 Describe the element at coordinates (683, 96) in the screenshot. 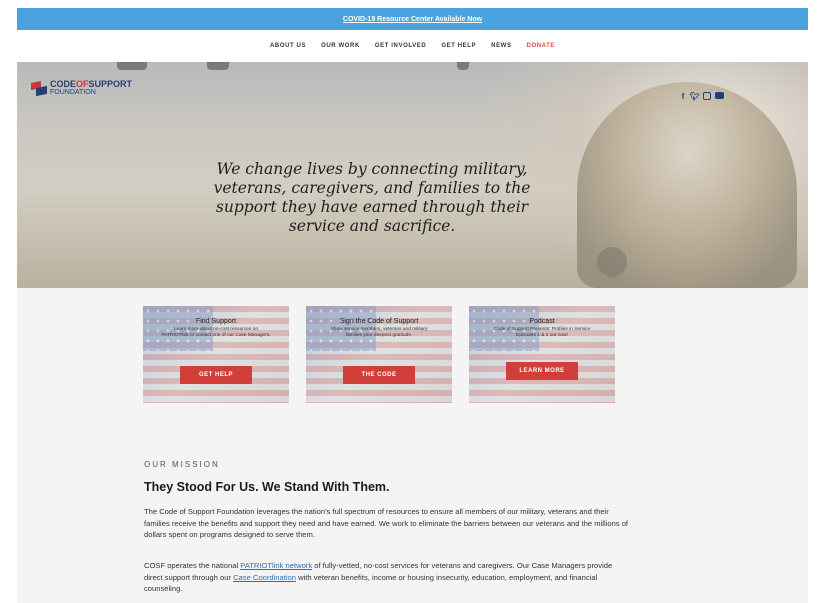

I see `facebook-icon: f` at that location.